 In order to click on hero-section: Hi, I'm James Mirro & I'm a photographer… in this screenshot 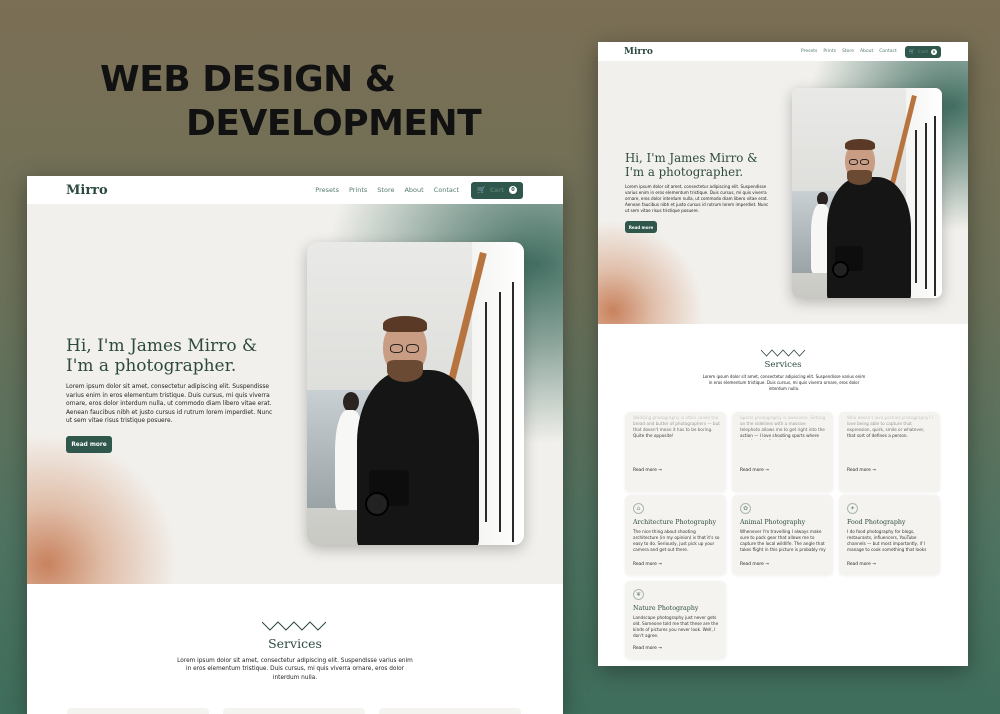, I will do `click(783, 192)`.